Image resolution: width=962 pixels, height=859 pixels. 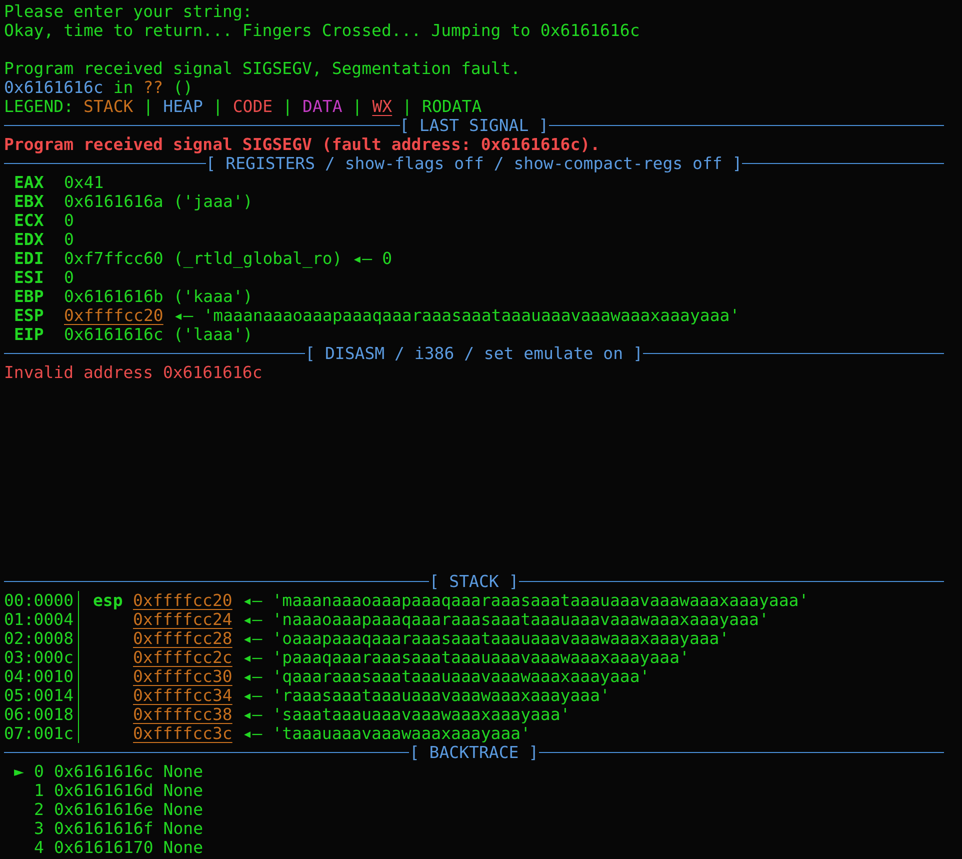 What do you see at coordinates (114, 258) in the screenshot?
I see `register-value: 0xf7ffcc60` at bounding box center [114, 258].